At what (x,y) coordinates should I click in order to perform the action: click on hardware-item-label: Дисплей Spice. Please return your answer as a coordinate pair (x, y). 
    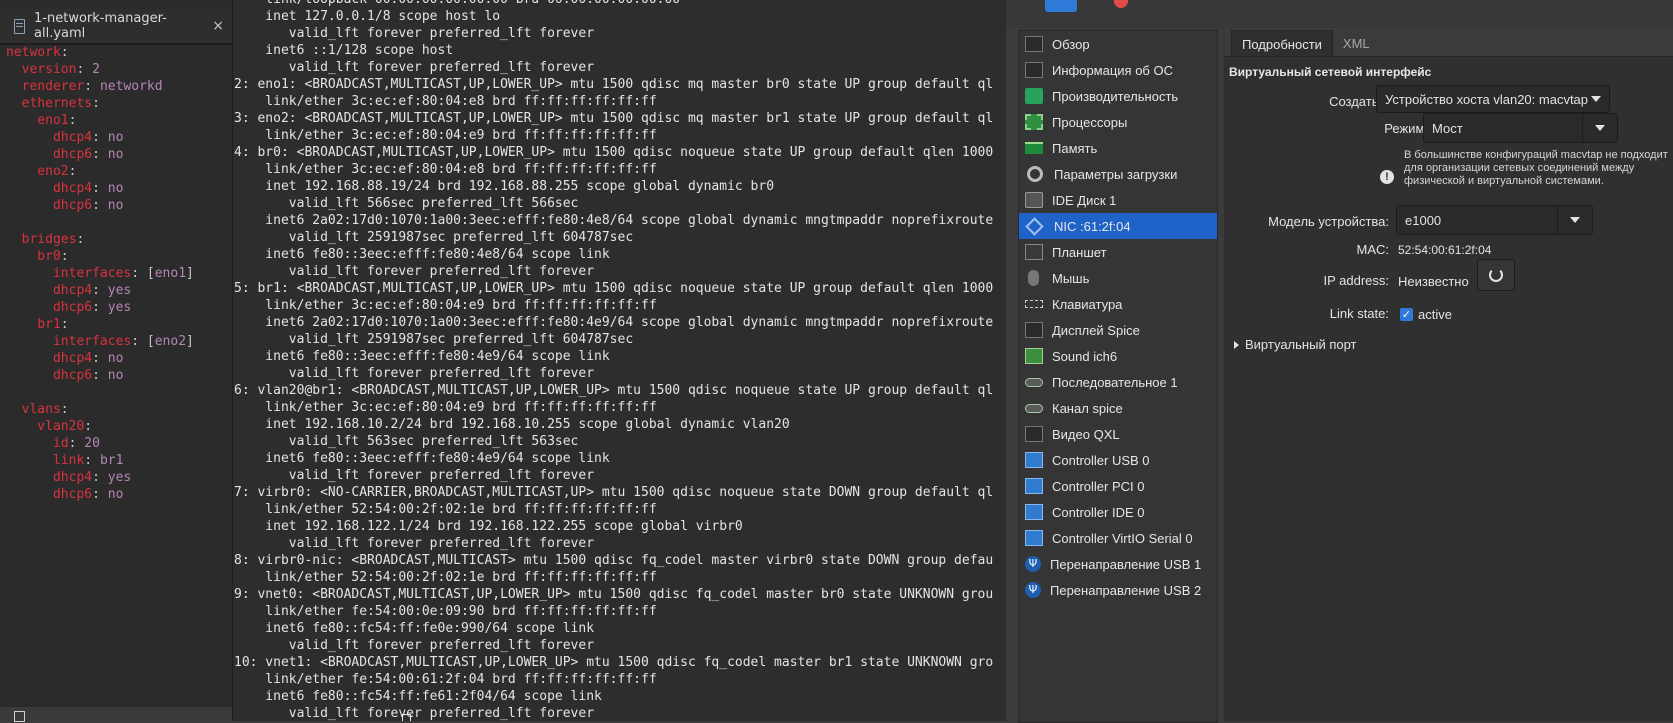
    Looking at the image, I should click on (1096, 330).